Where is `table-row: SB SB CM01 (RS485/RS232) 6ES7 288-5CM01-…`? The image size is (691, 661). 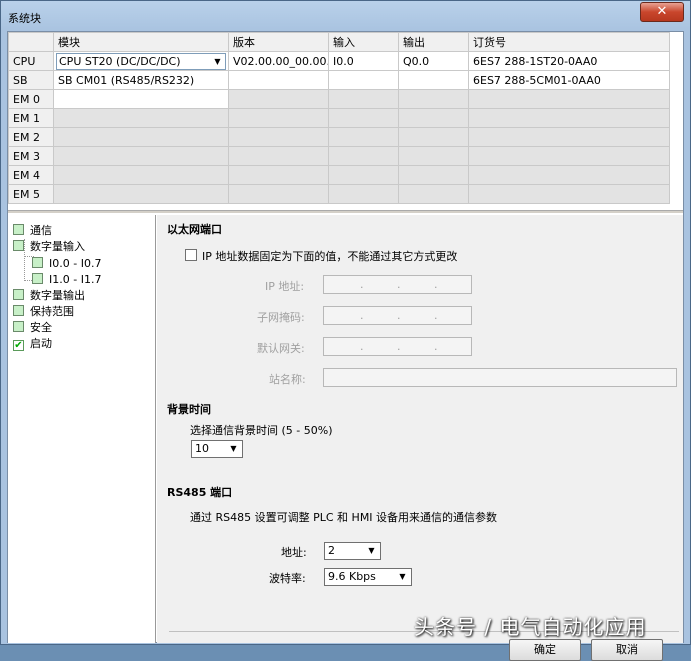 table-row: SB SB CM01 (RS485/RS232) 6ES7 288-5CM01-… is located at coordinates (339, 80).